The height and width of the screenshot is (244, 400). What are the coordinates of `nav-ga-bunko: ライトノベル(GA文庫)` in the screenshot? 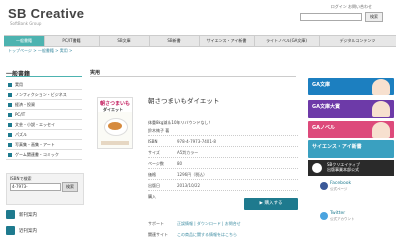 It's located at (287, 41).